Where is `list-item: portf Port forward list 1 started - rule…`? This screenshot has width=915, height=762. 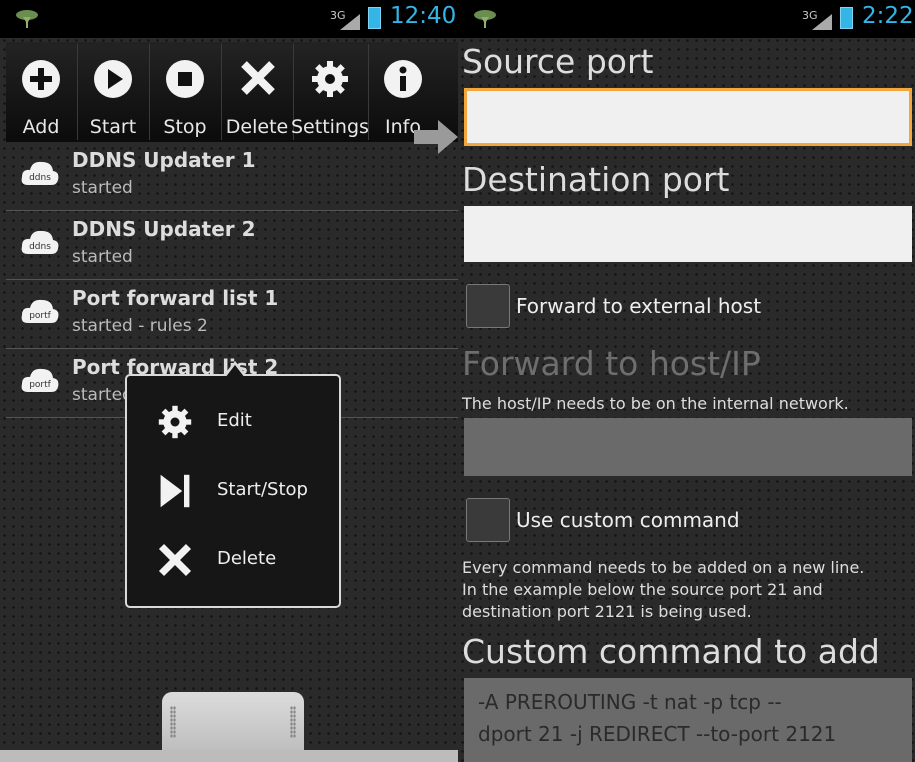 list-item: portf Port forward list 1 started - rule… is located at coordinates (232, 314).